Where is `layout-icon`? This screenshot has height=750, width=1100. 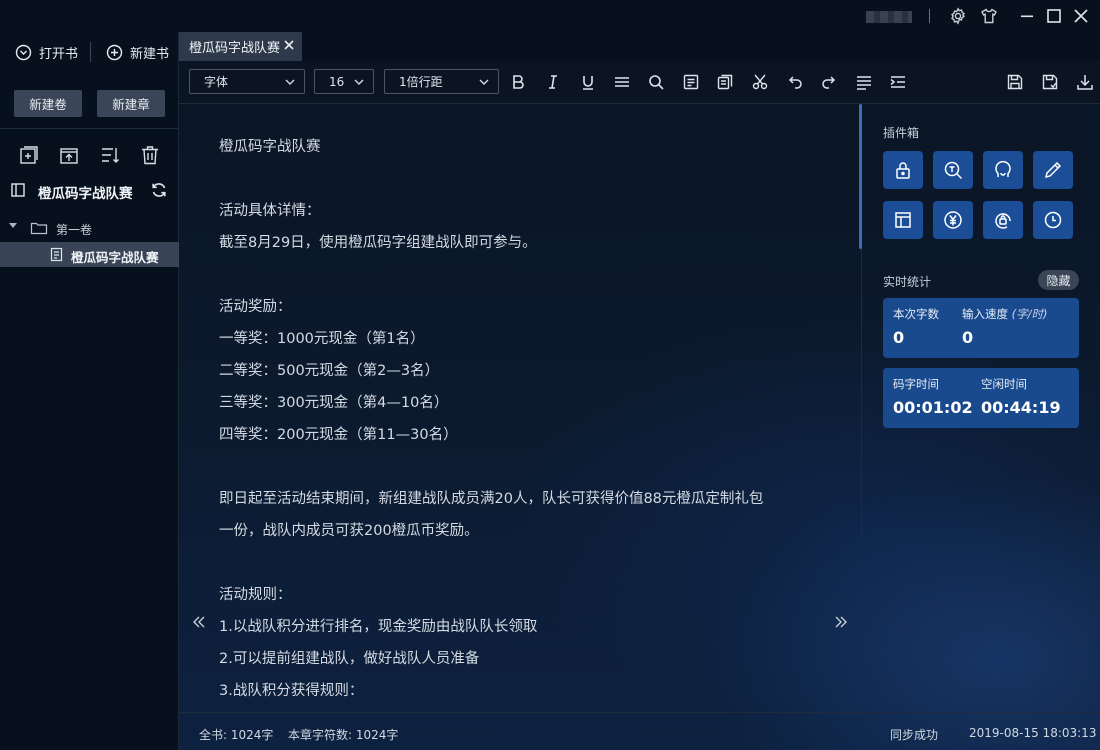
layout-icon is located at coordinates (903, 220).